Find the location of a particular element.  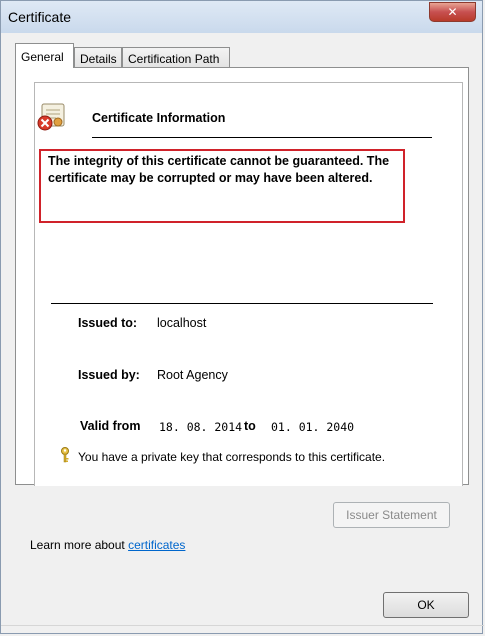

tab-certification-path-label: Certification Path is located at coordinates (174, 59).